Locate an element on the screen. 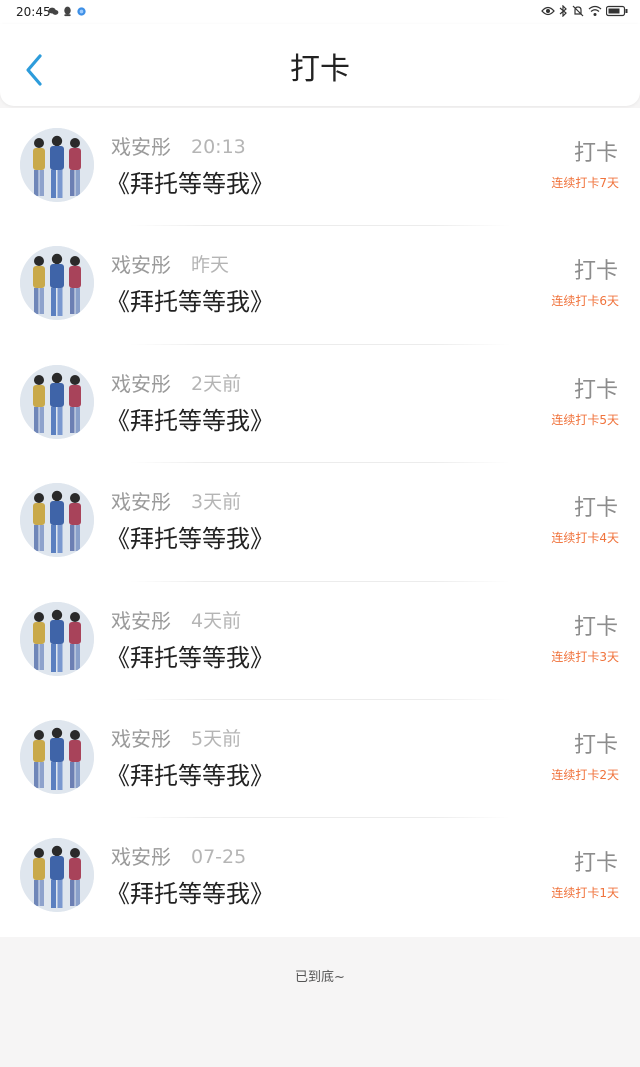  list-item: 戏安彤 2天前 《拜托等等我》 打卡 连续打卡5天 is located at coordinates (320, 404).